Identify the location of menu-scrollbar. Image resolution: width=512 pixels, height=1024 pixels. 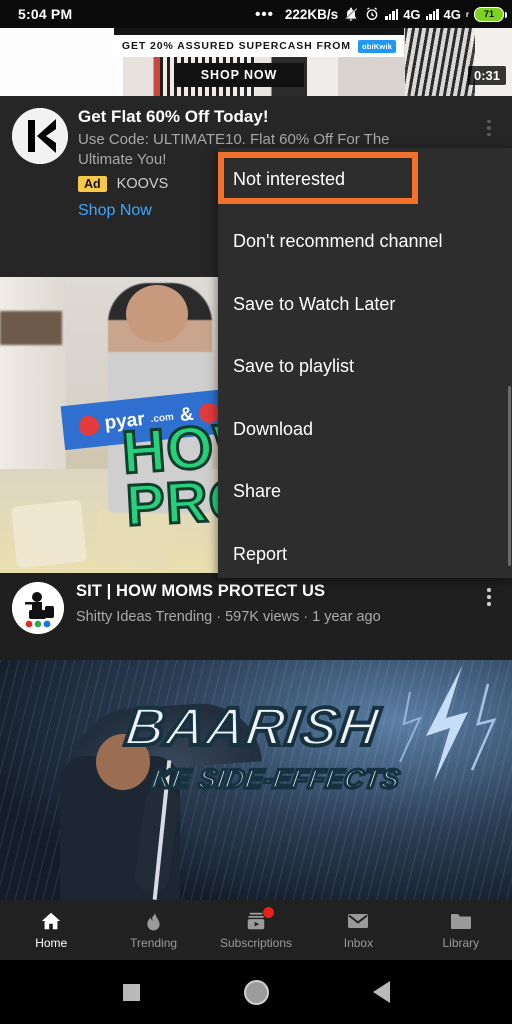
(509, 476).